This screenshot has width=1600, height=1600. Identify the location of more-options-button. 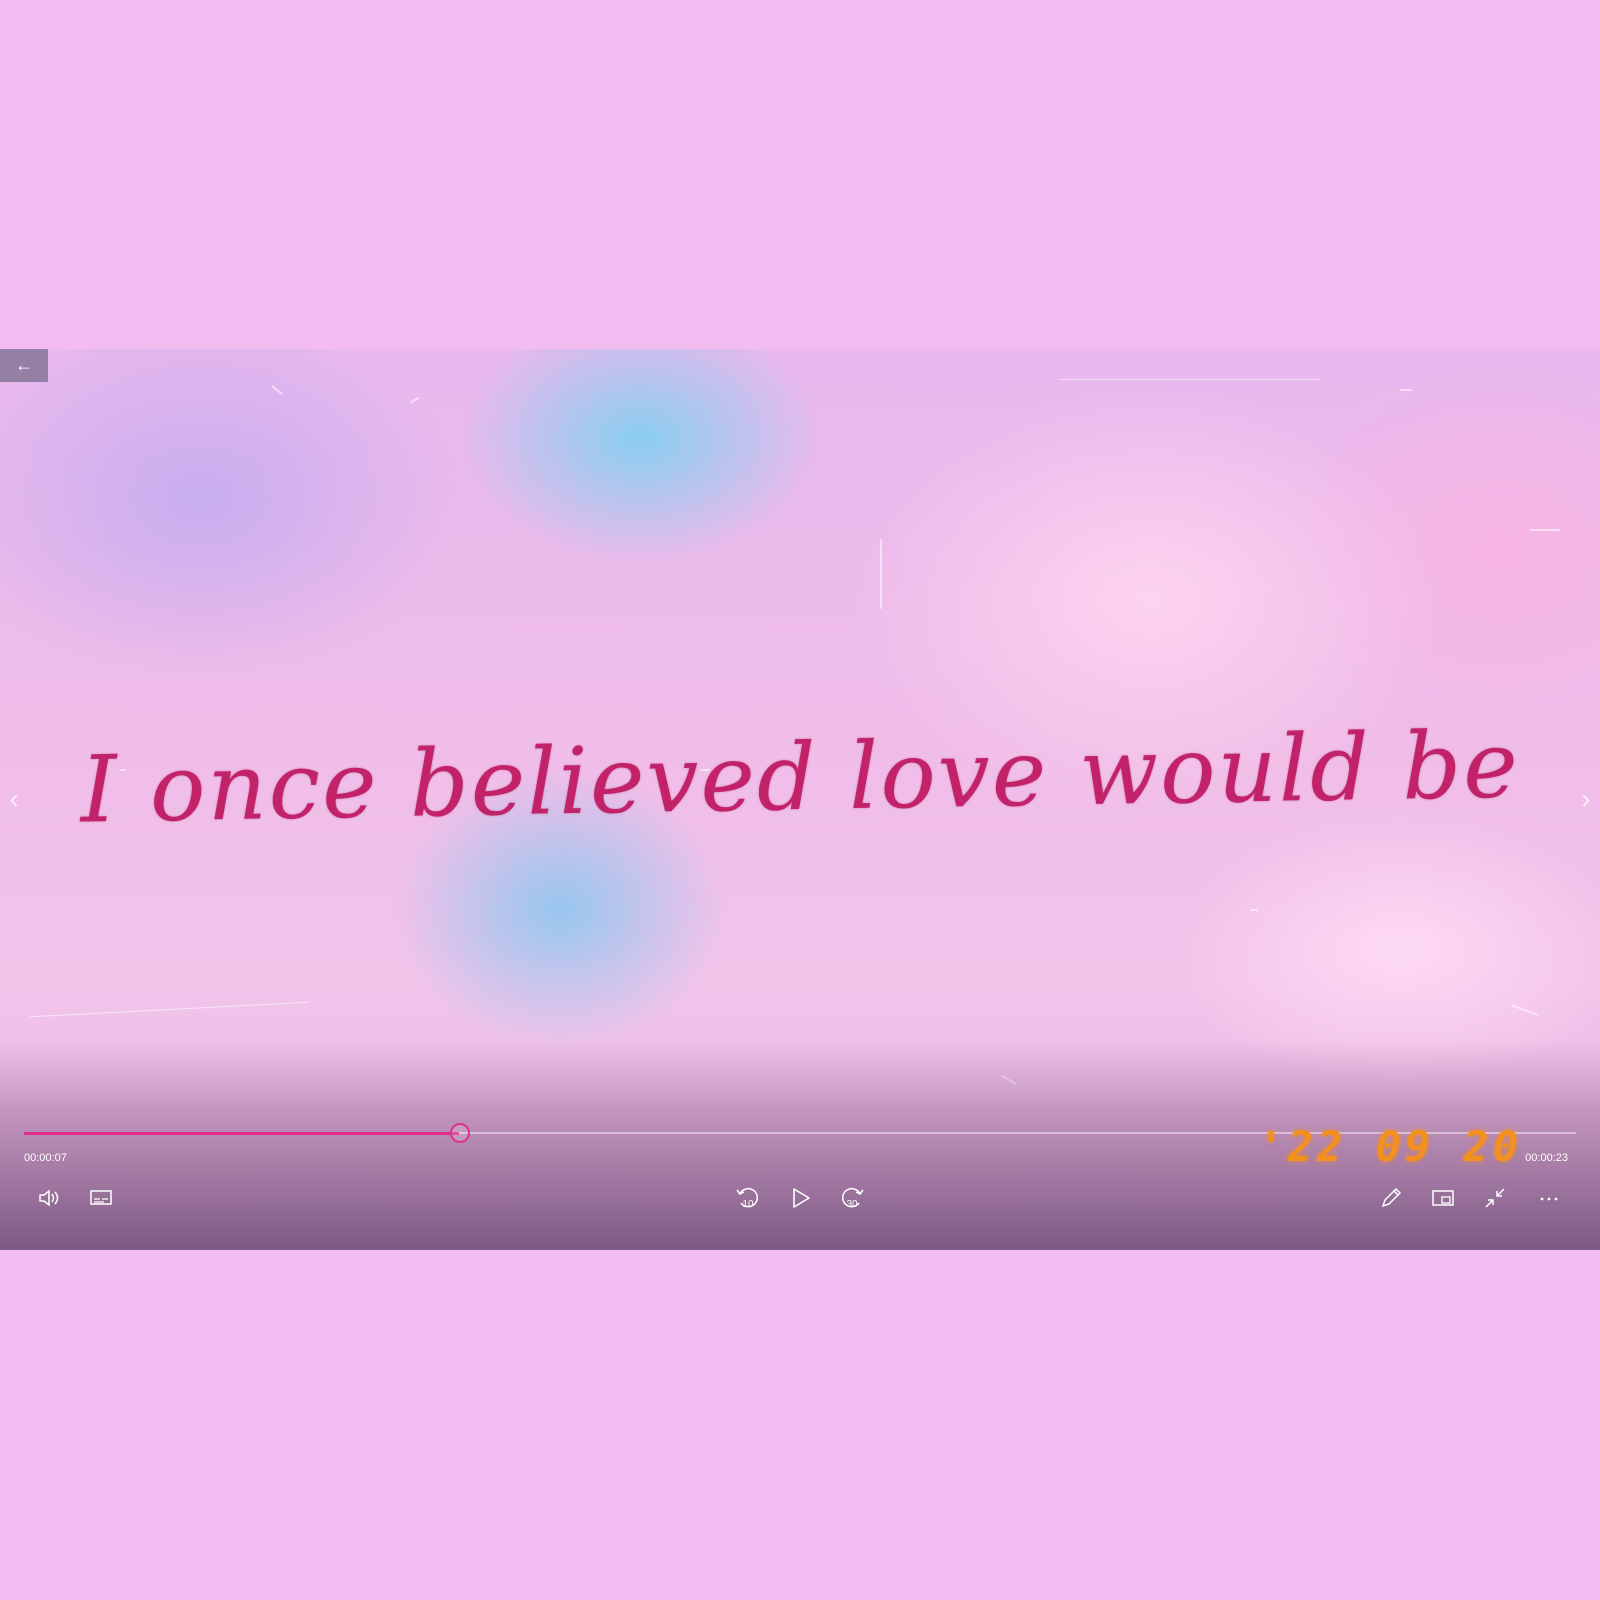
(1549, 1198).